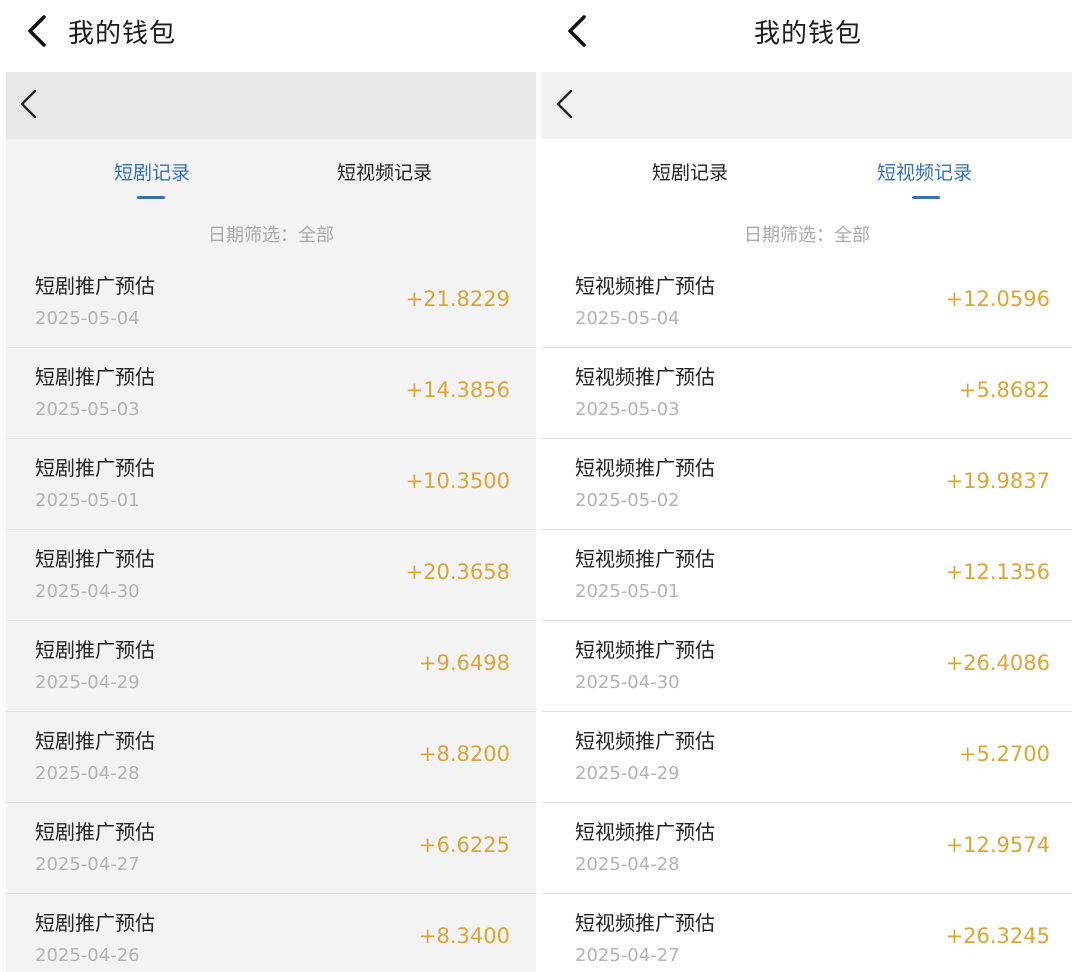 The image size is (1072, 972). I want to click on record-row: 短剧推广预估 2025-04-28 +8.8200, so click(271, 757).